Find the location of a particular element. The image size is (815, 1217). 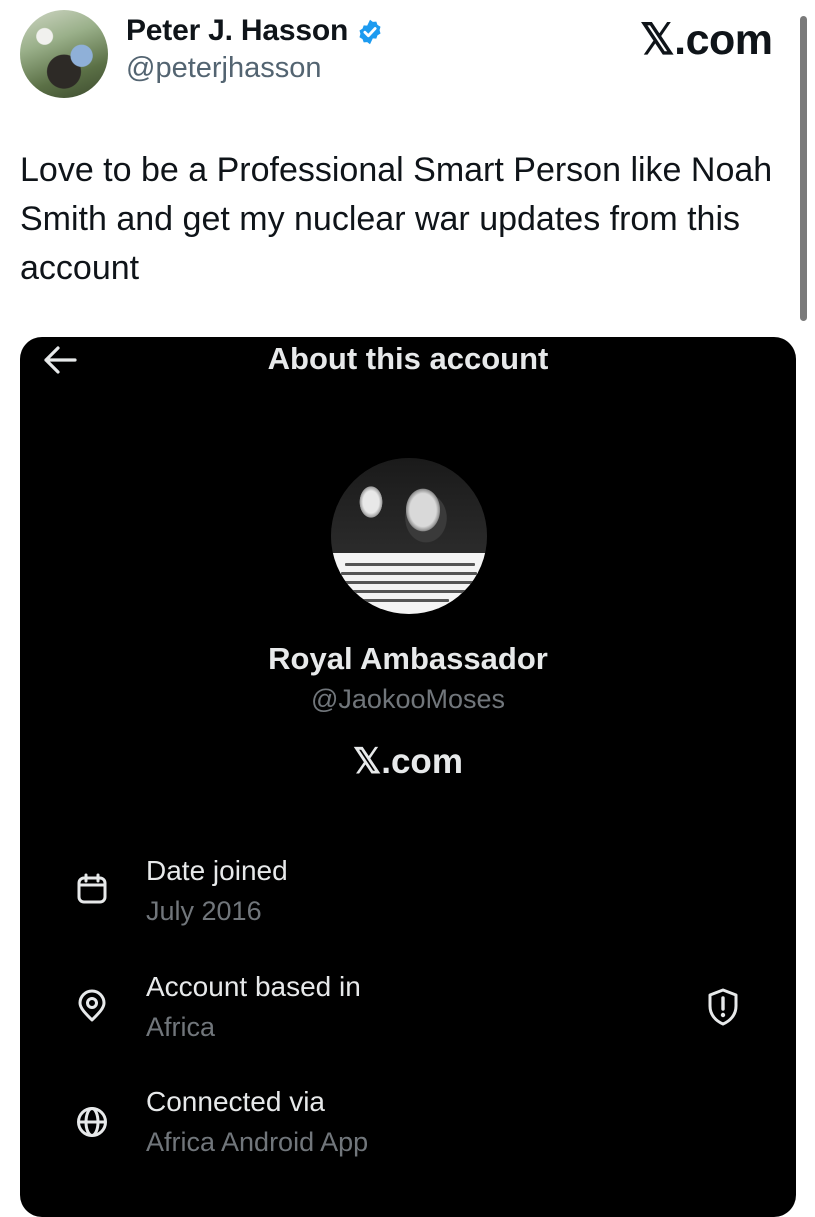

quote-banner is located at coordinates (409, 583).